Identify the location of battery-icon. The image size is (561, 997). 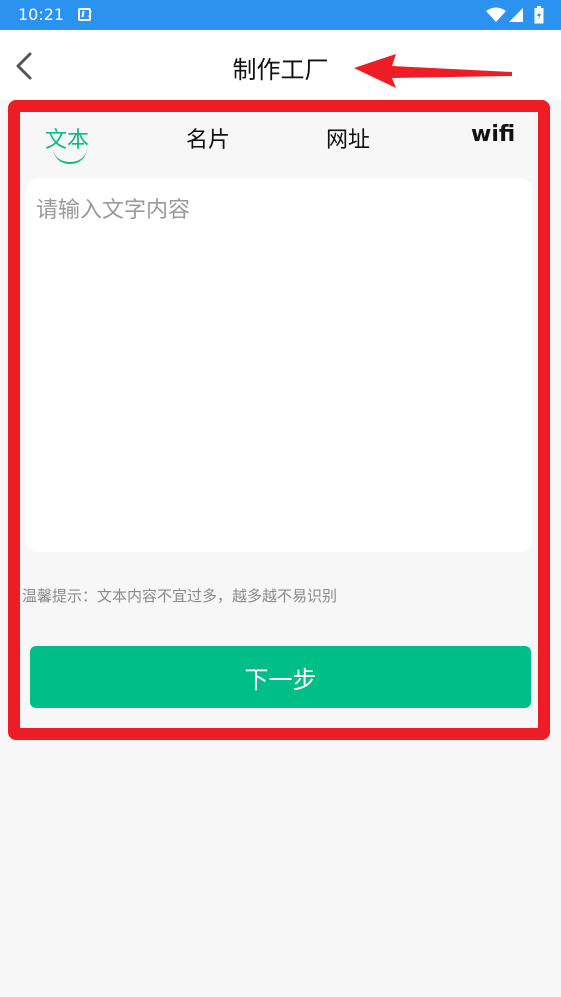
(539, 15).